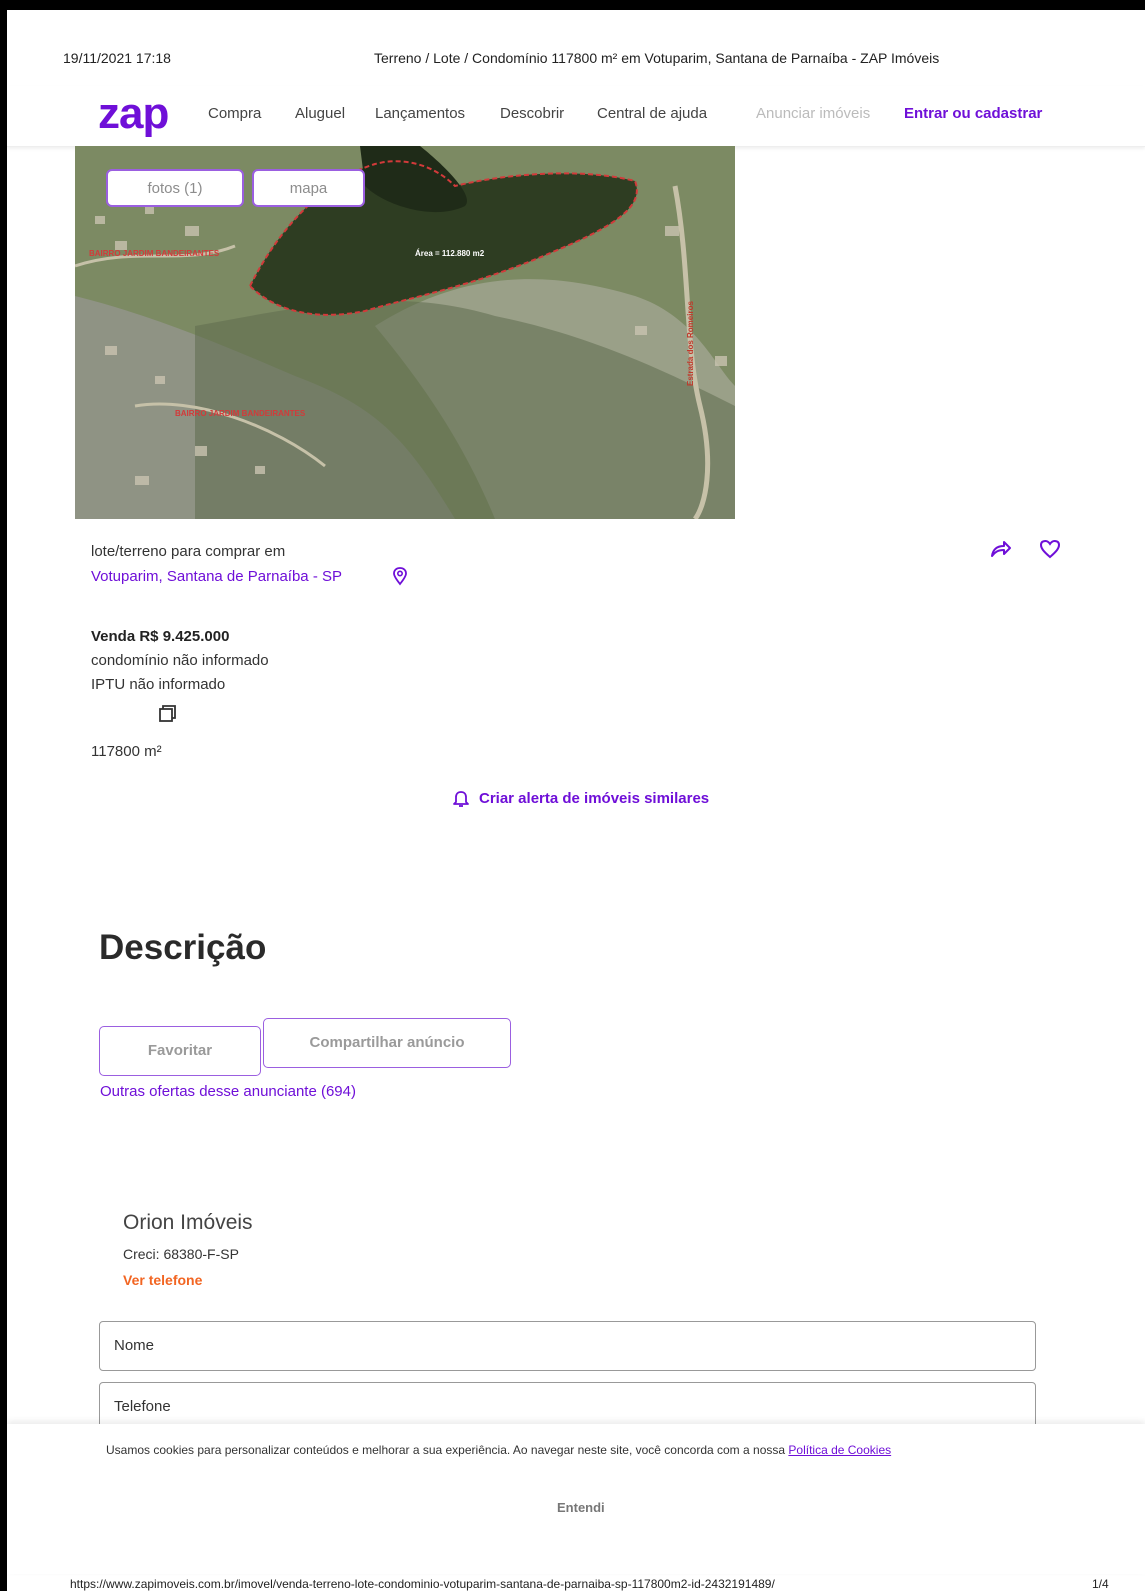 The height and width of the screenshot is (1591, 1145). Describe the element at coordinates (183, 947) in the screenshot. I see `description-title: Descrição` at that location.